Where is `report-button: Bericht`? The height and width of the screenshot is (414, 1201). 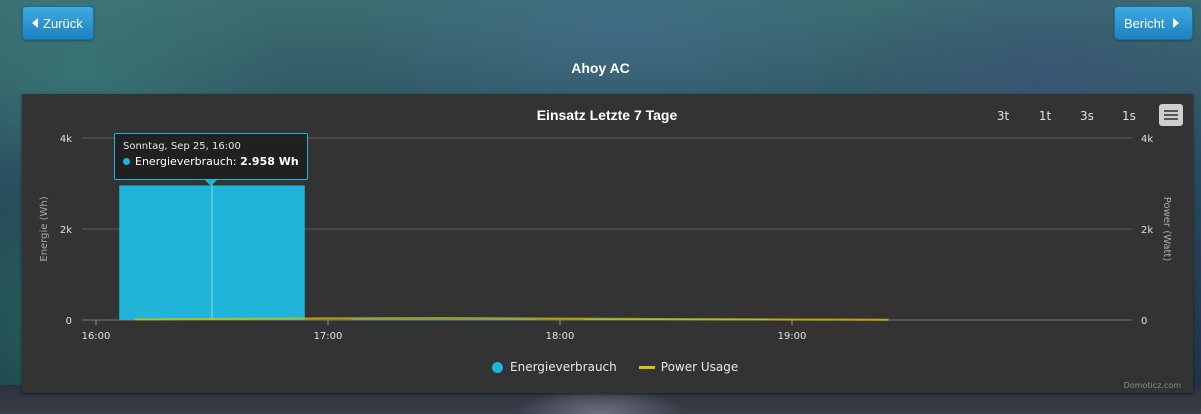
report-button: Bericht is located at coordinates (1153, 23).